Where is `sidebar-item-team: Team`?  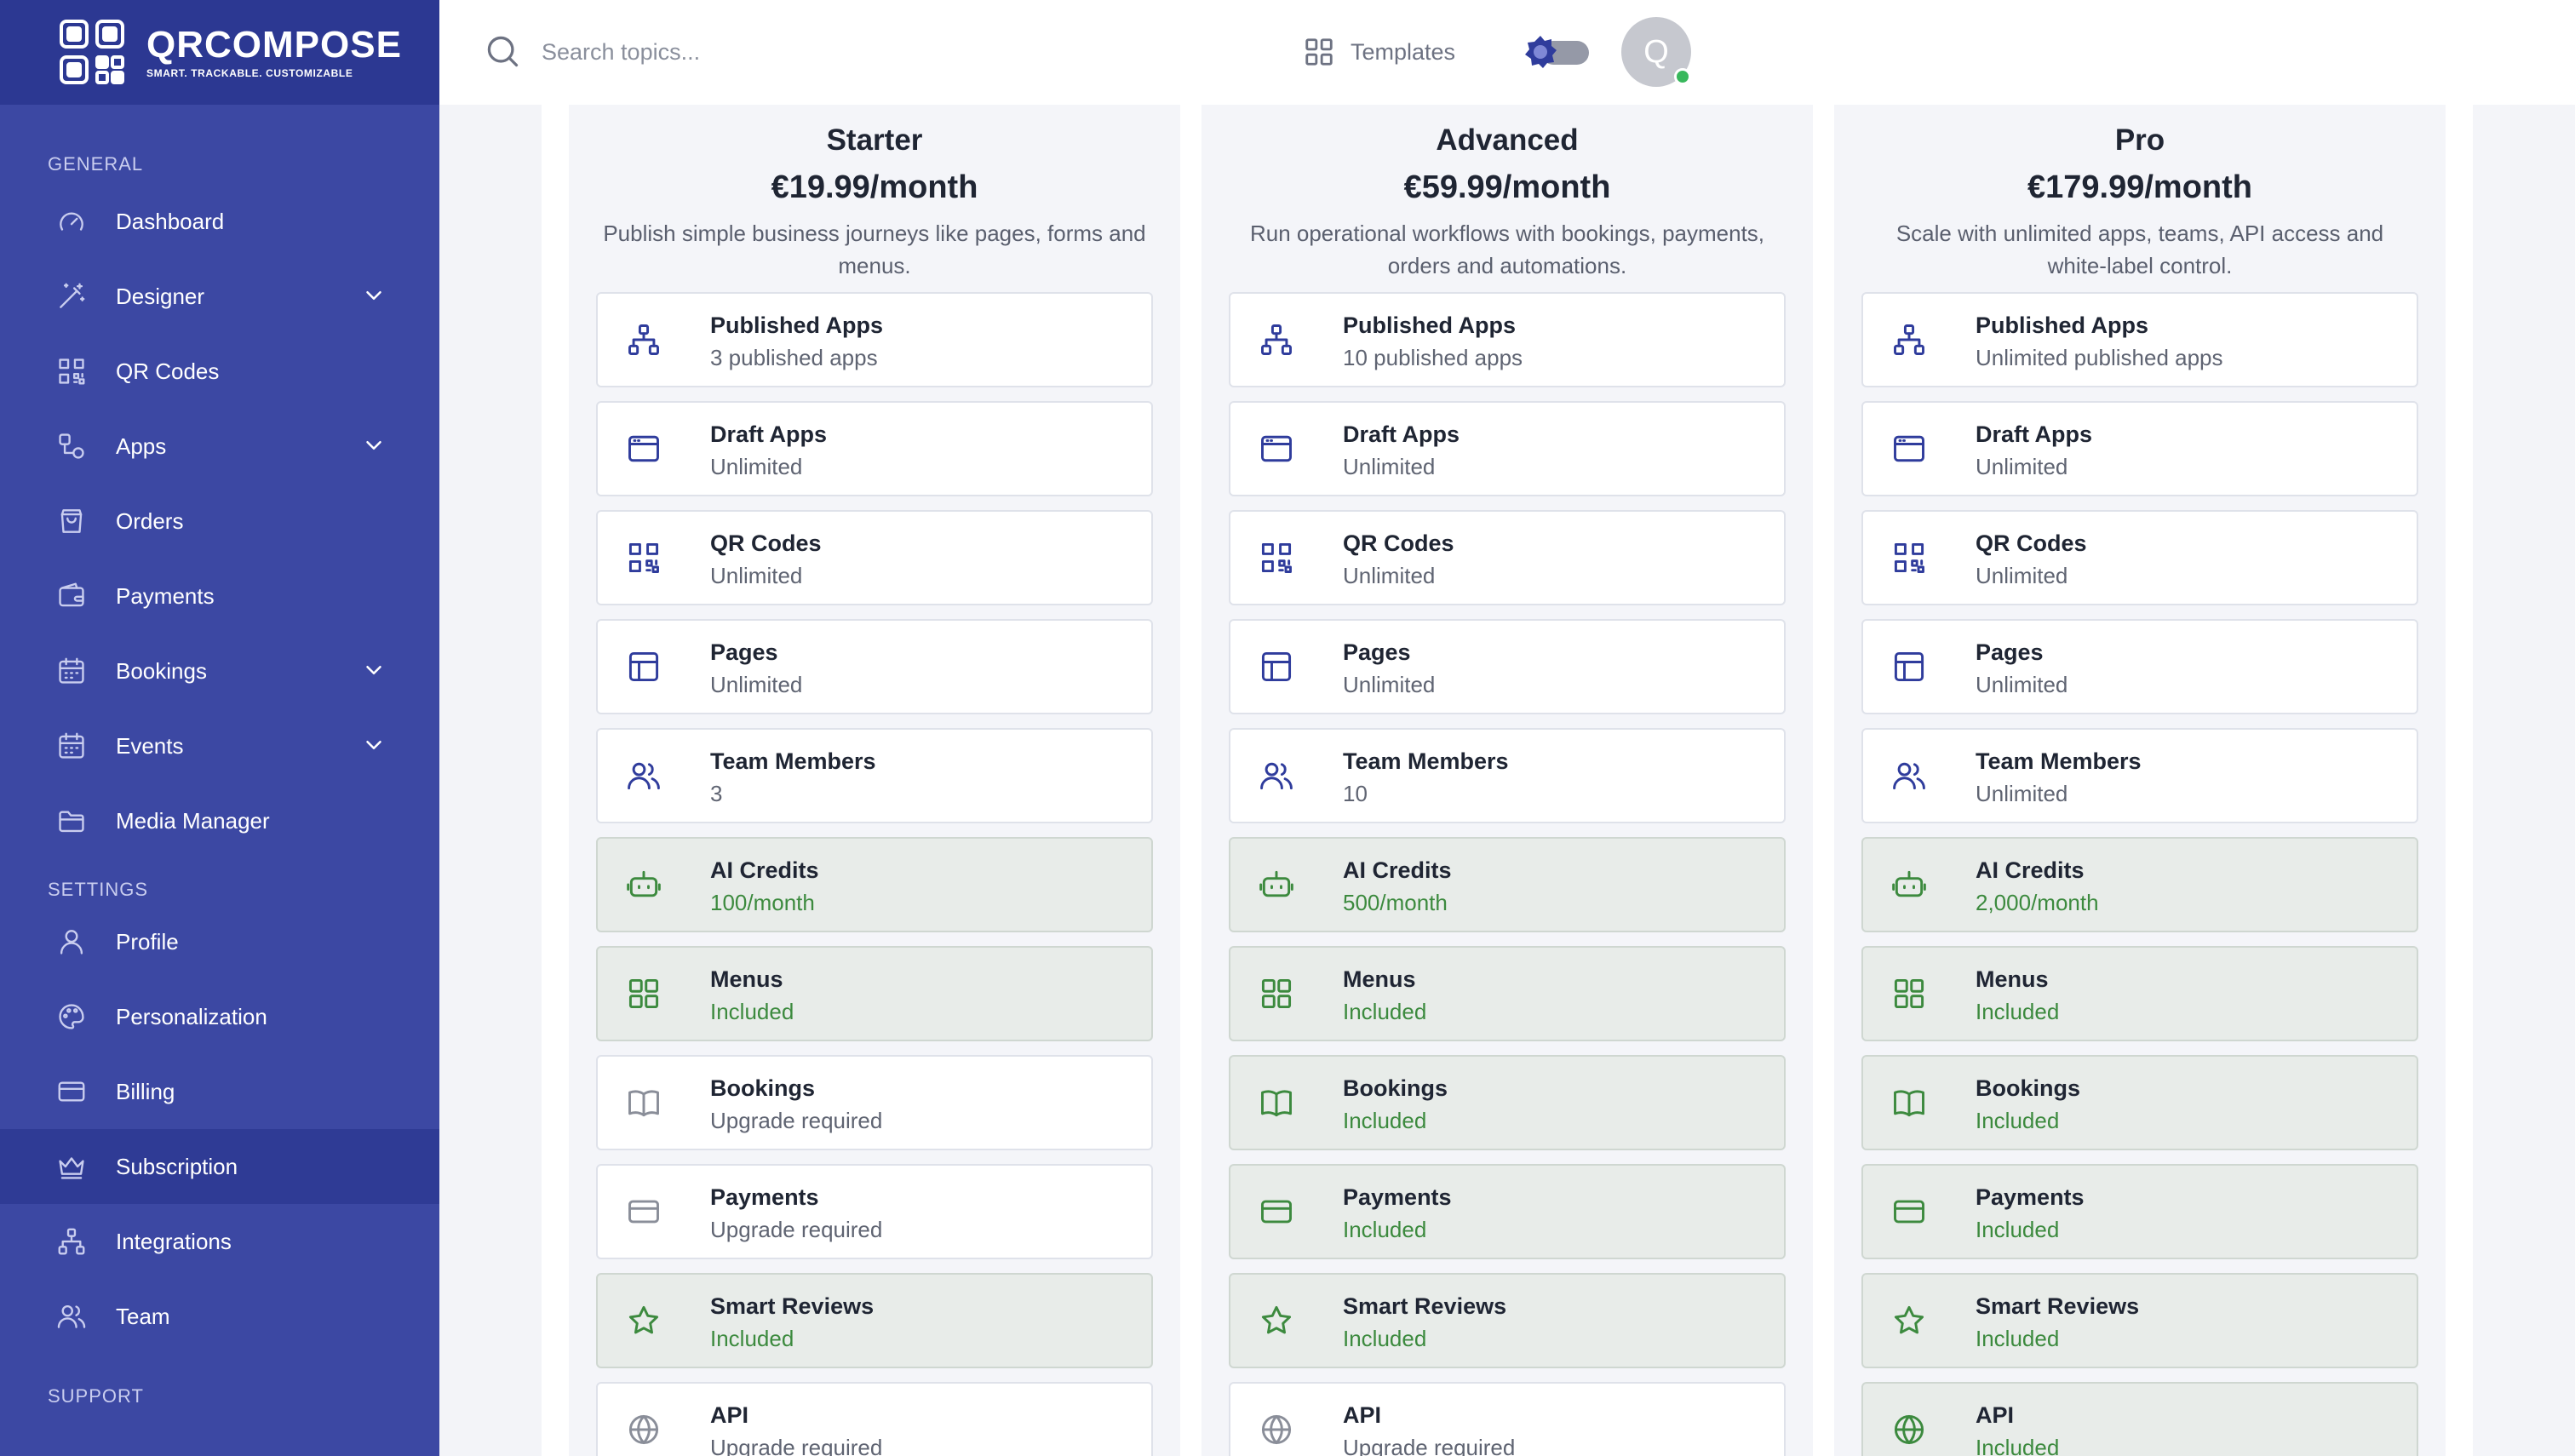
sidebar-item-team: Team is located at coordinates (219, 1317).